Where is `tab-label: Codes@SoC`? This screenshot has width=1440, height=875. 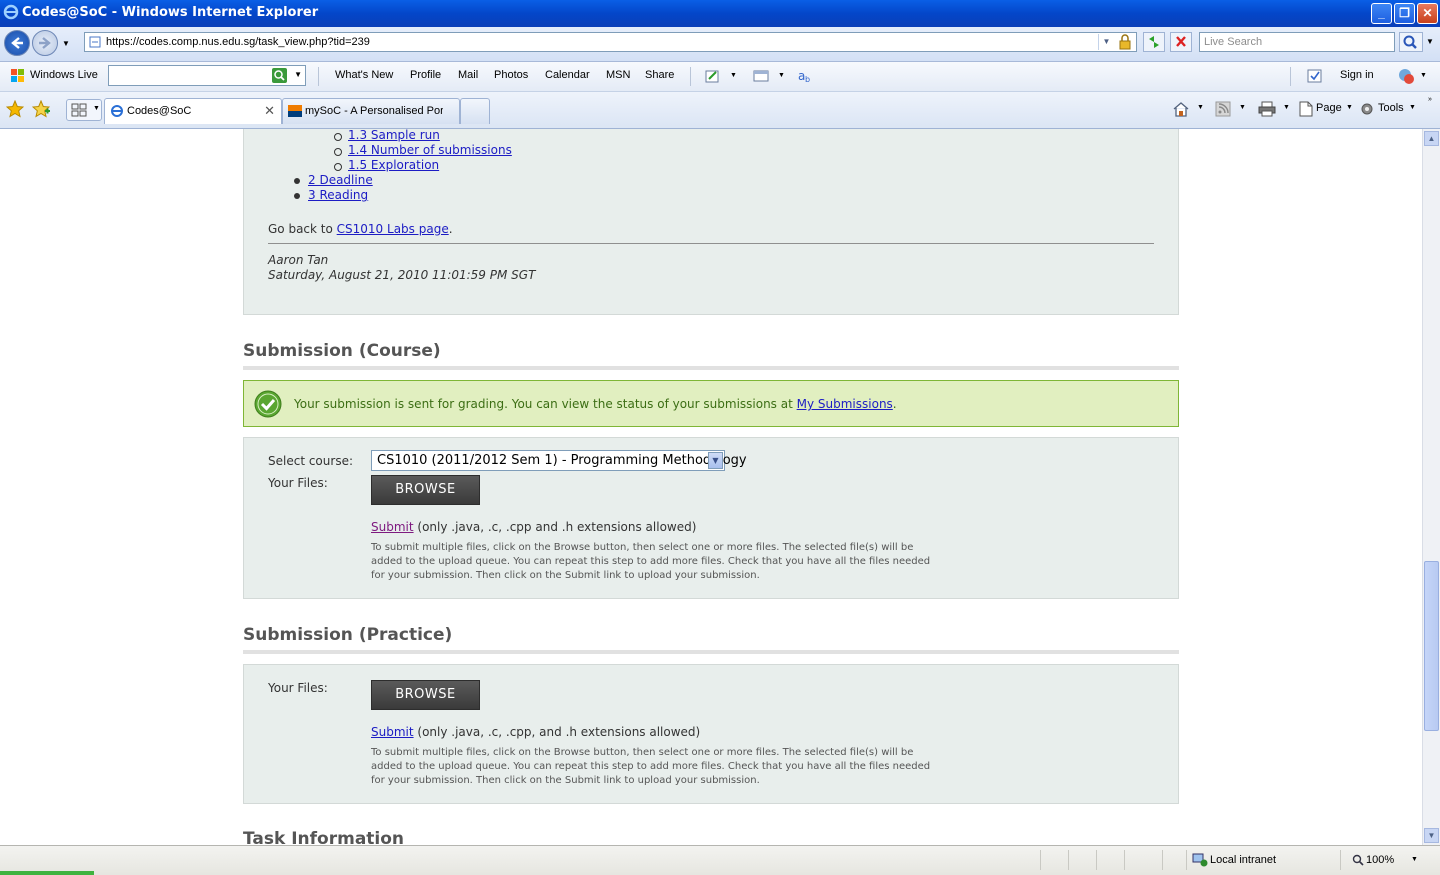 tab-label: Codes@SoC is located at coordinates (159, 111).